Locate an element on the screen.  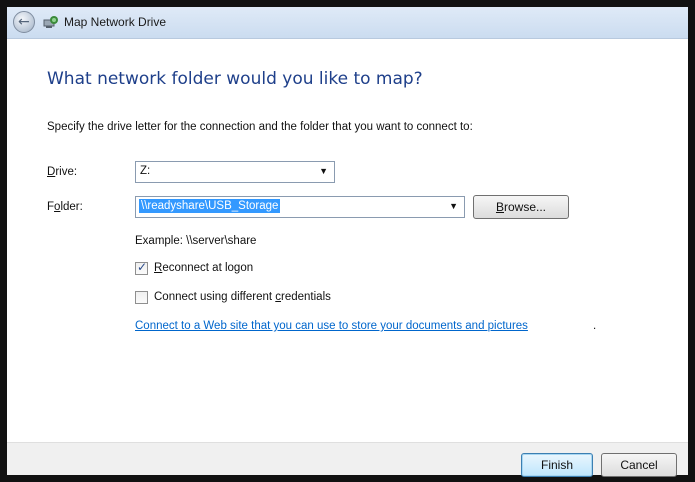
footer-bar: Finish Cancel is located at coordinates (347, 459).